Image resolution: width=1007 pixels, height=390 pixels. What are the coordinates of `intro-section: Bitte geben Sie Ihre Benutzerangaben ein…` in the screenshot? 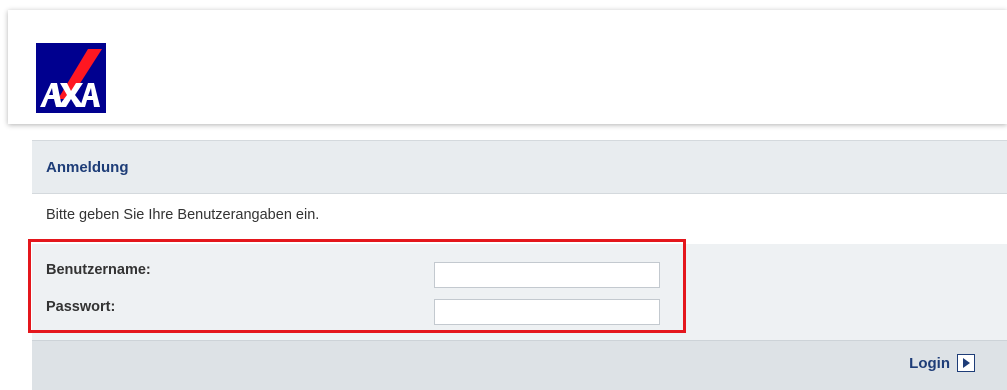 It's located at (519, 219).